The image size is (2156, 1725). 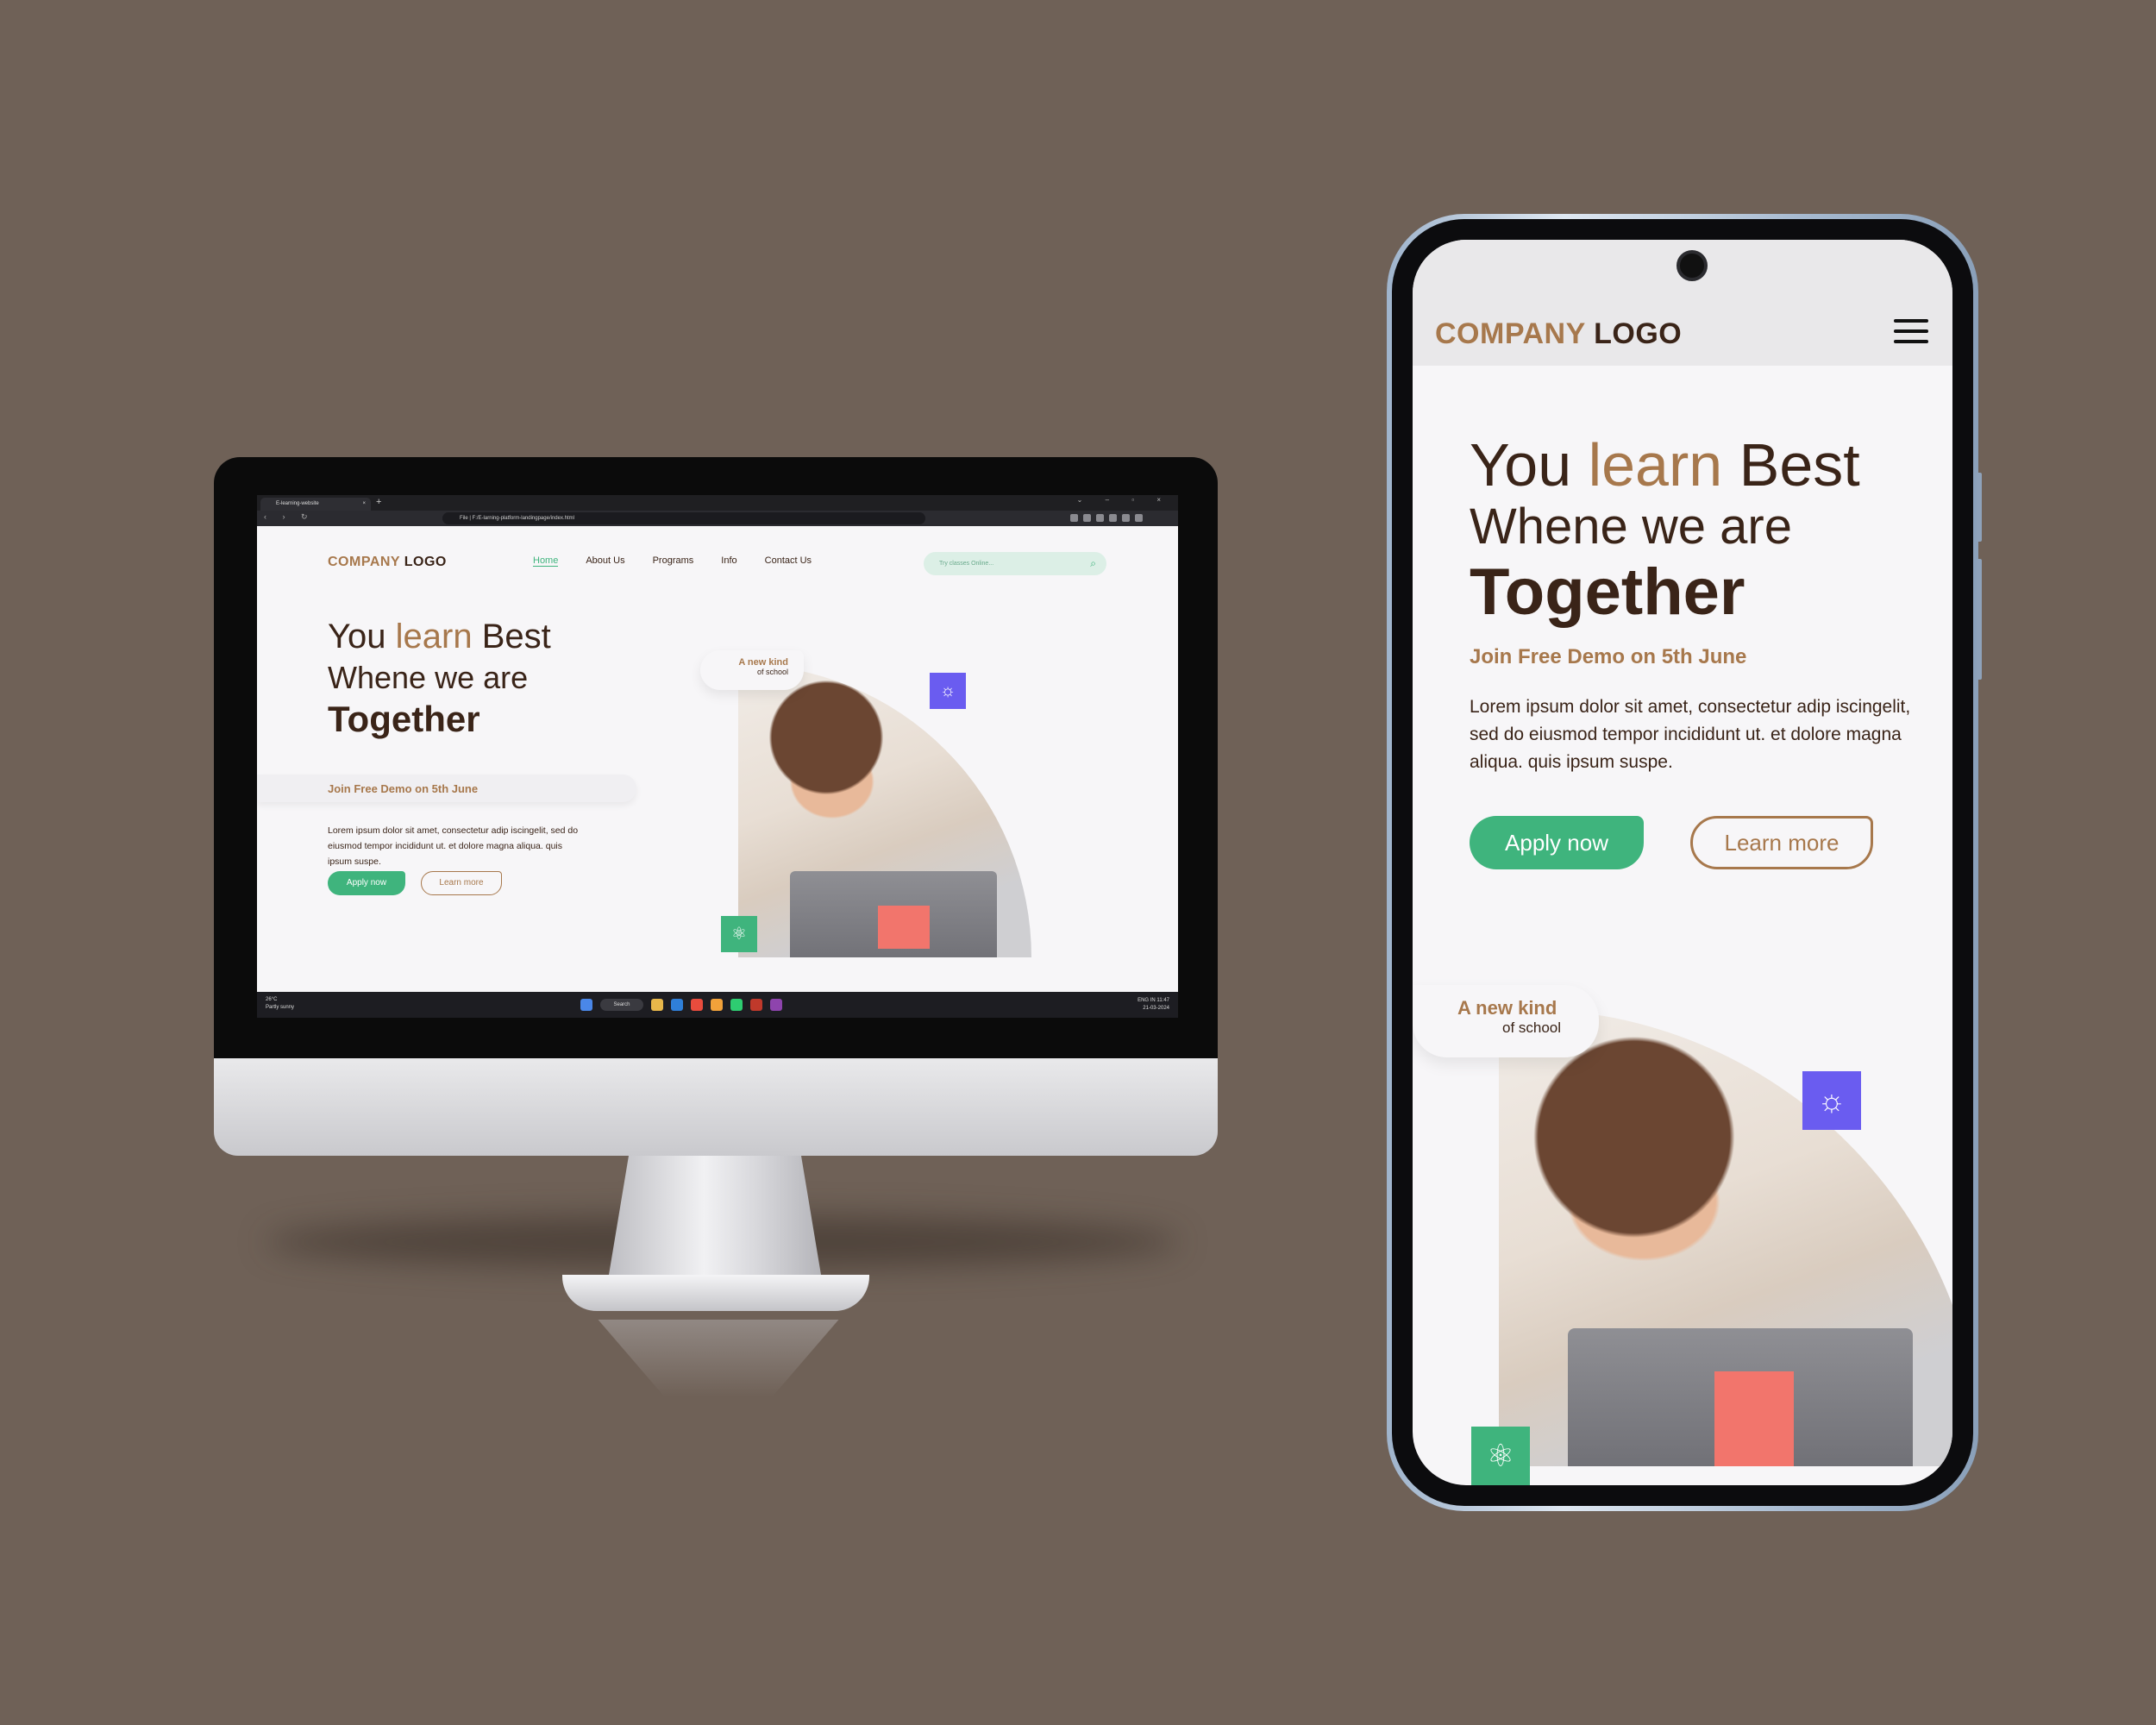 I want to click on monitor-stand-reflection, so click(x=718, y=1359).